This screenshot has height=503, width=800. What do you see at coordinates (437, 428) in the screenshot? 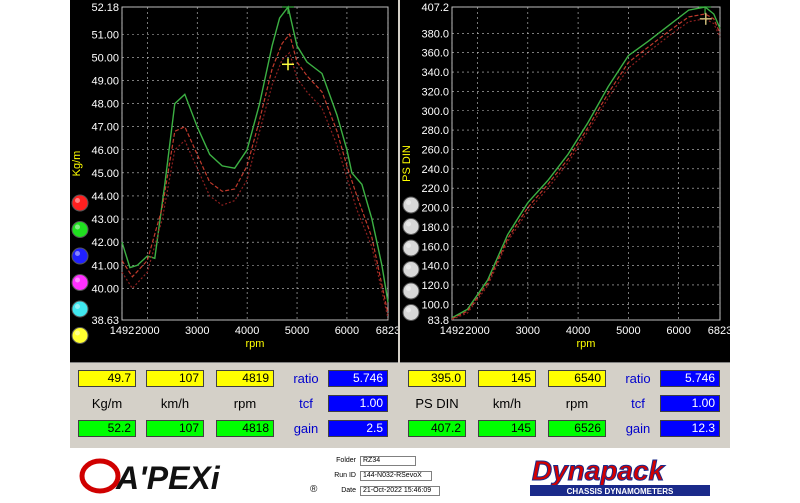
I see `peak-power-value: 407.2` at bounding box center [437, 428].